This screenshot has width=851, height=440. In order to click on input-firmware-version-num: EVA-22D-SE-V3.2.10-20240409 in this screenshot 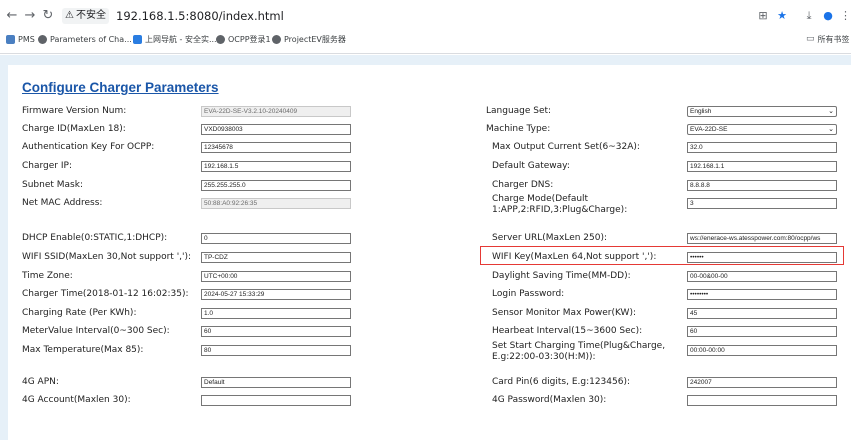, I will do `click(276, 111)`.